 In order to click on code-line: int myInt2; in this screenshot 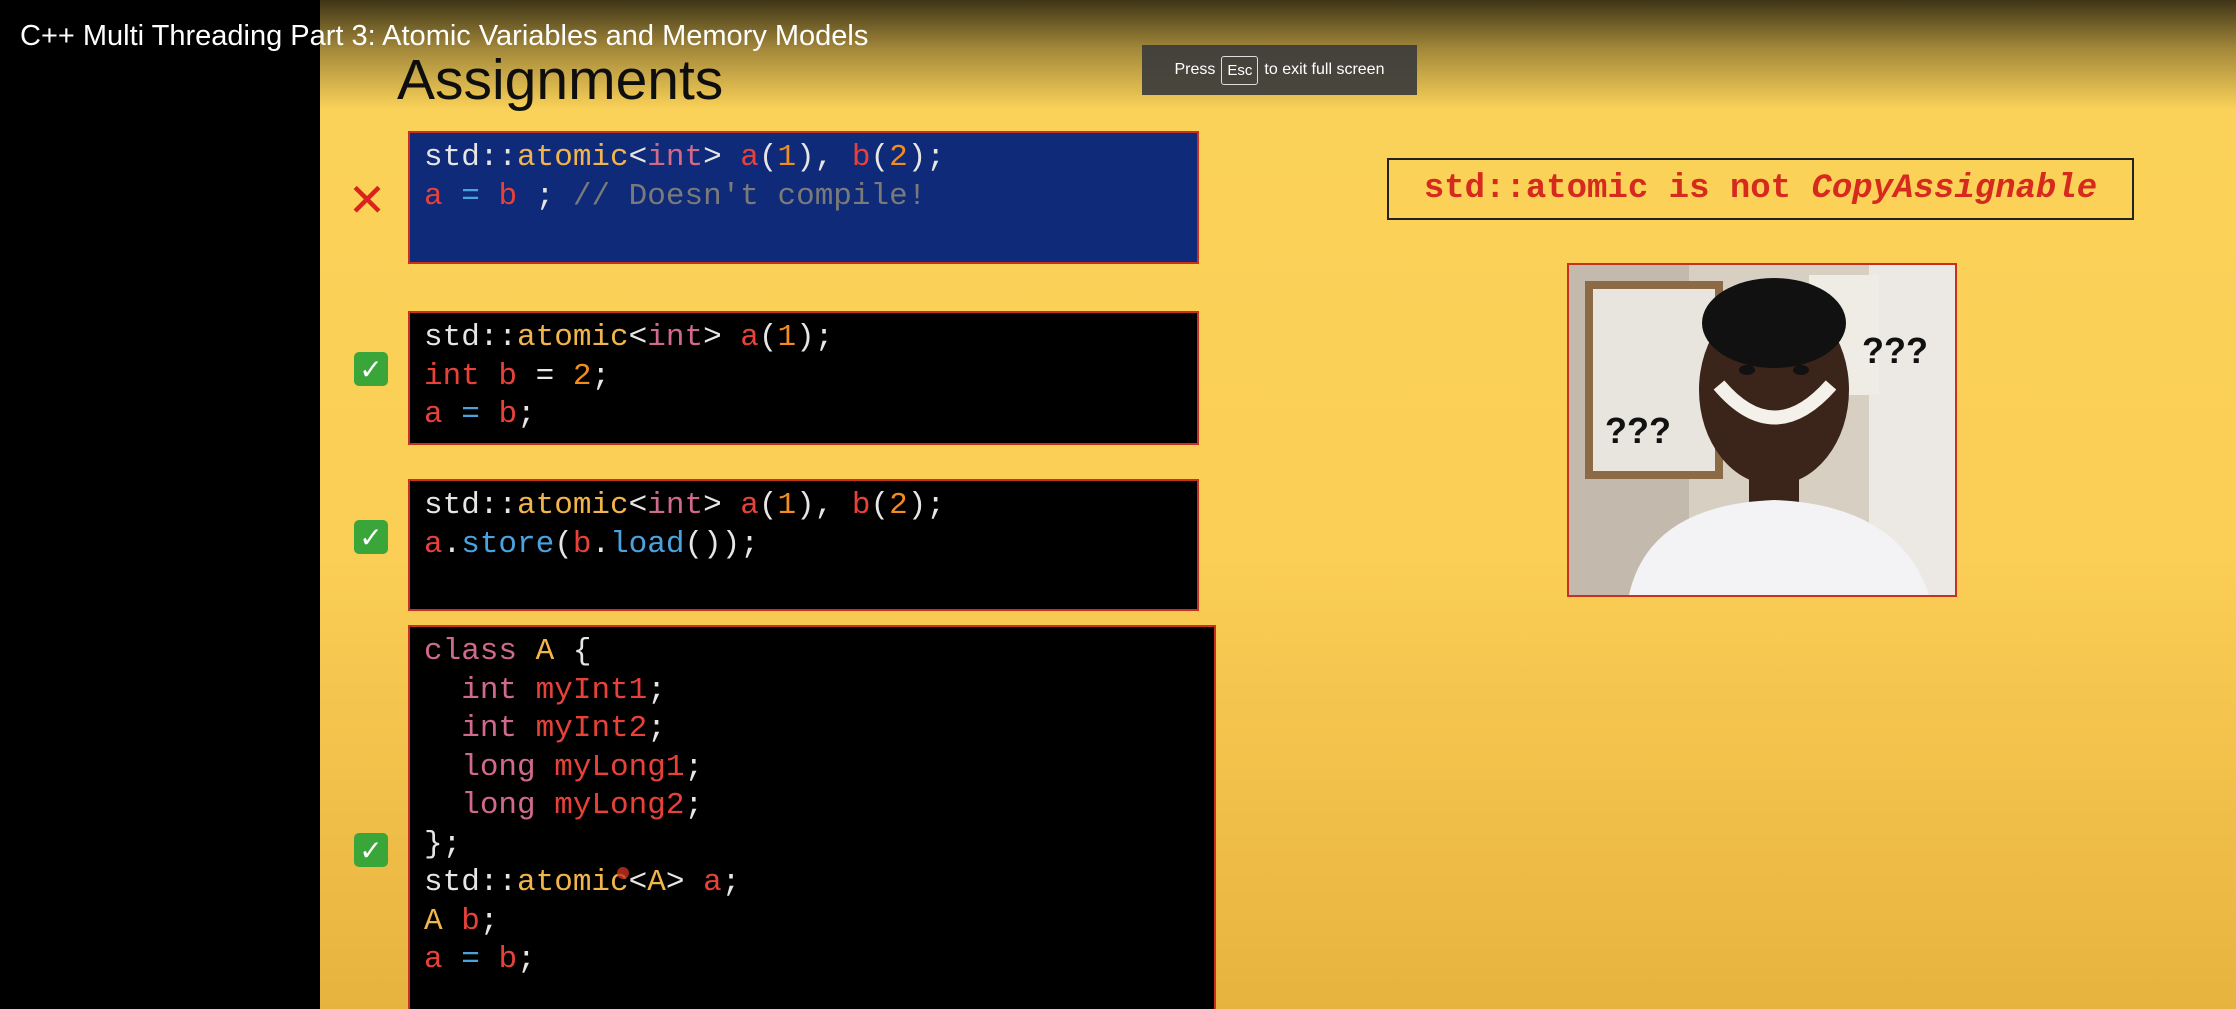, I will do `click(812, 729)`.